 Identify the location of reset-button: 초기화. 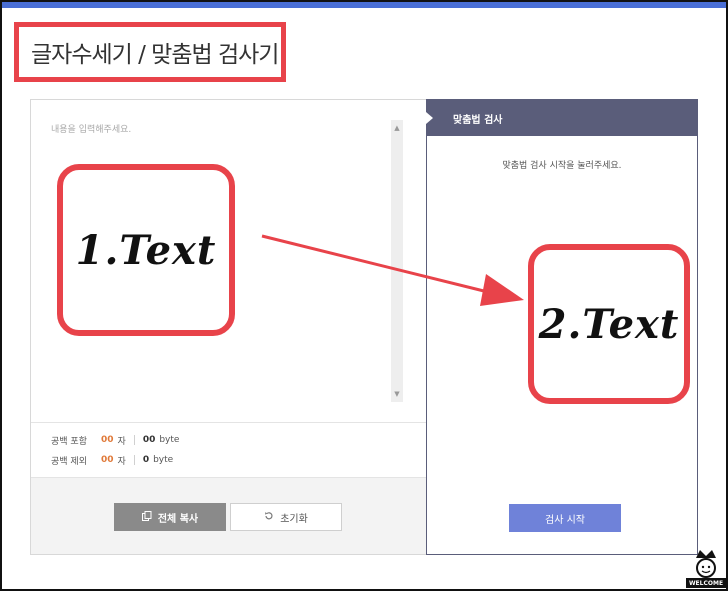
(286, 517).